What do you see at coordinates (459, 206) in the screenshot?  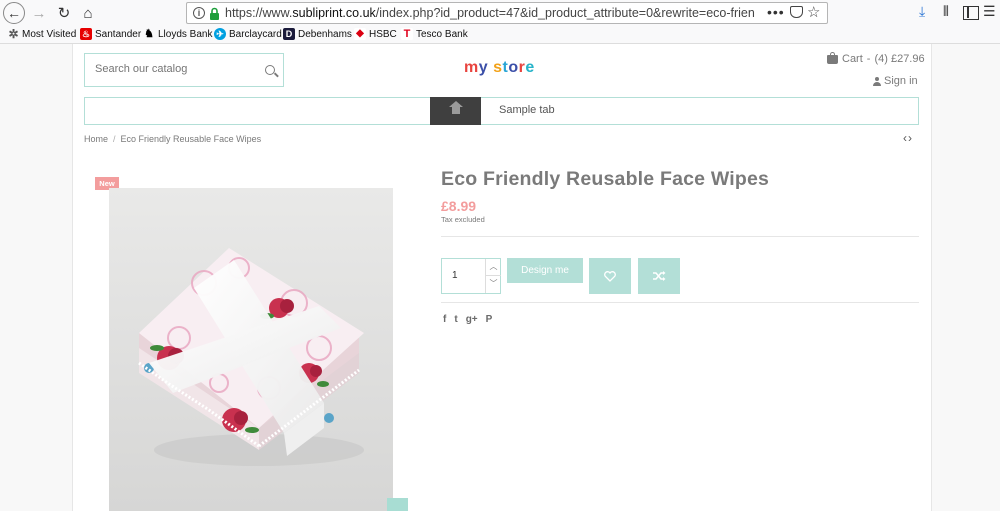 I see `product-price: £8.99` at bounding box center [459, 206].